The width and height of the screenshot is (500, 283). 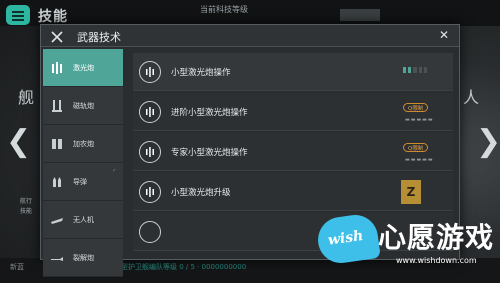 I want to click on skill-row: 小型激光炮操作, so click(x=293, y=72).